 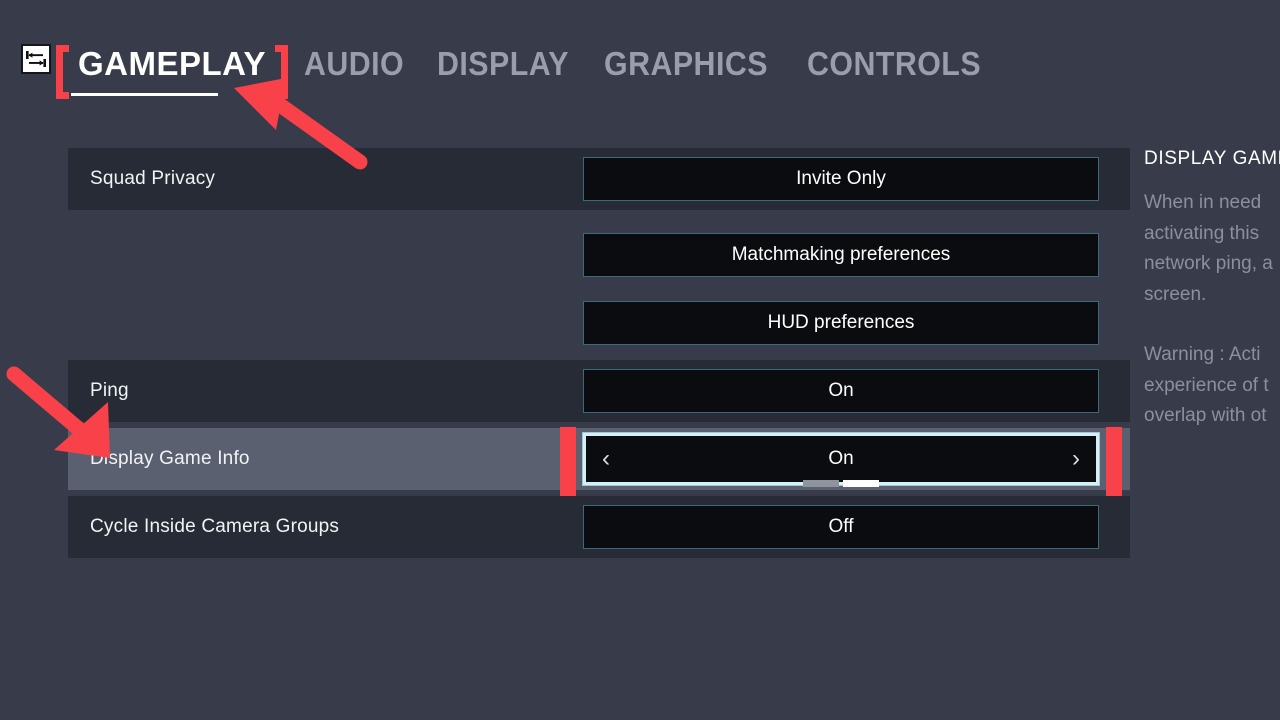 I want to click on setting-label: Ping, so click(x=109, y=390).